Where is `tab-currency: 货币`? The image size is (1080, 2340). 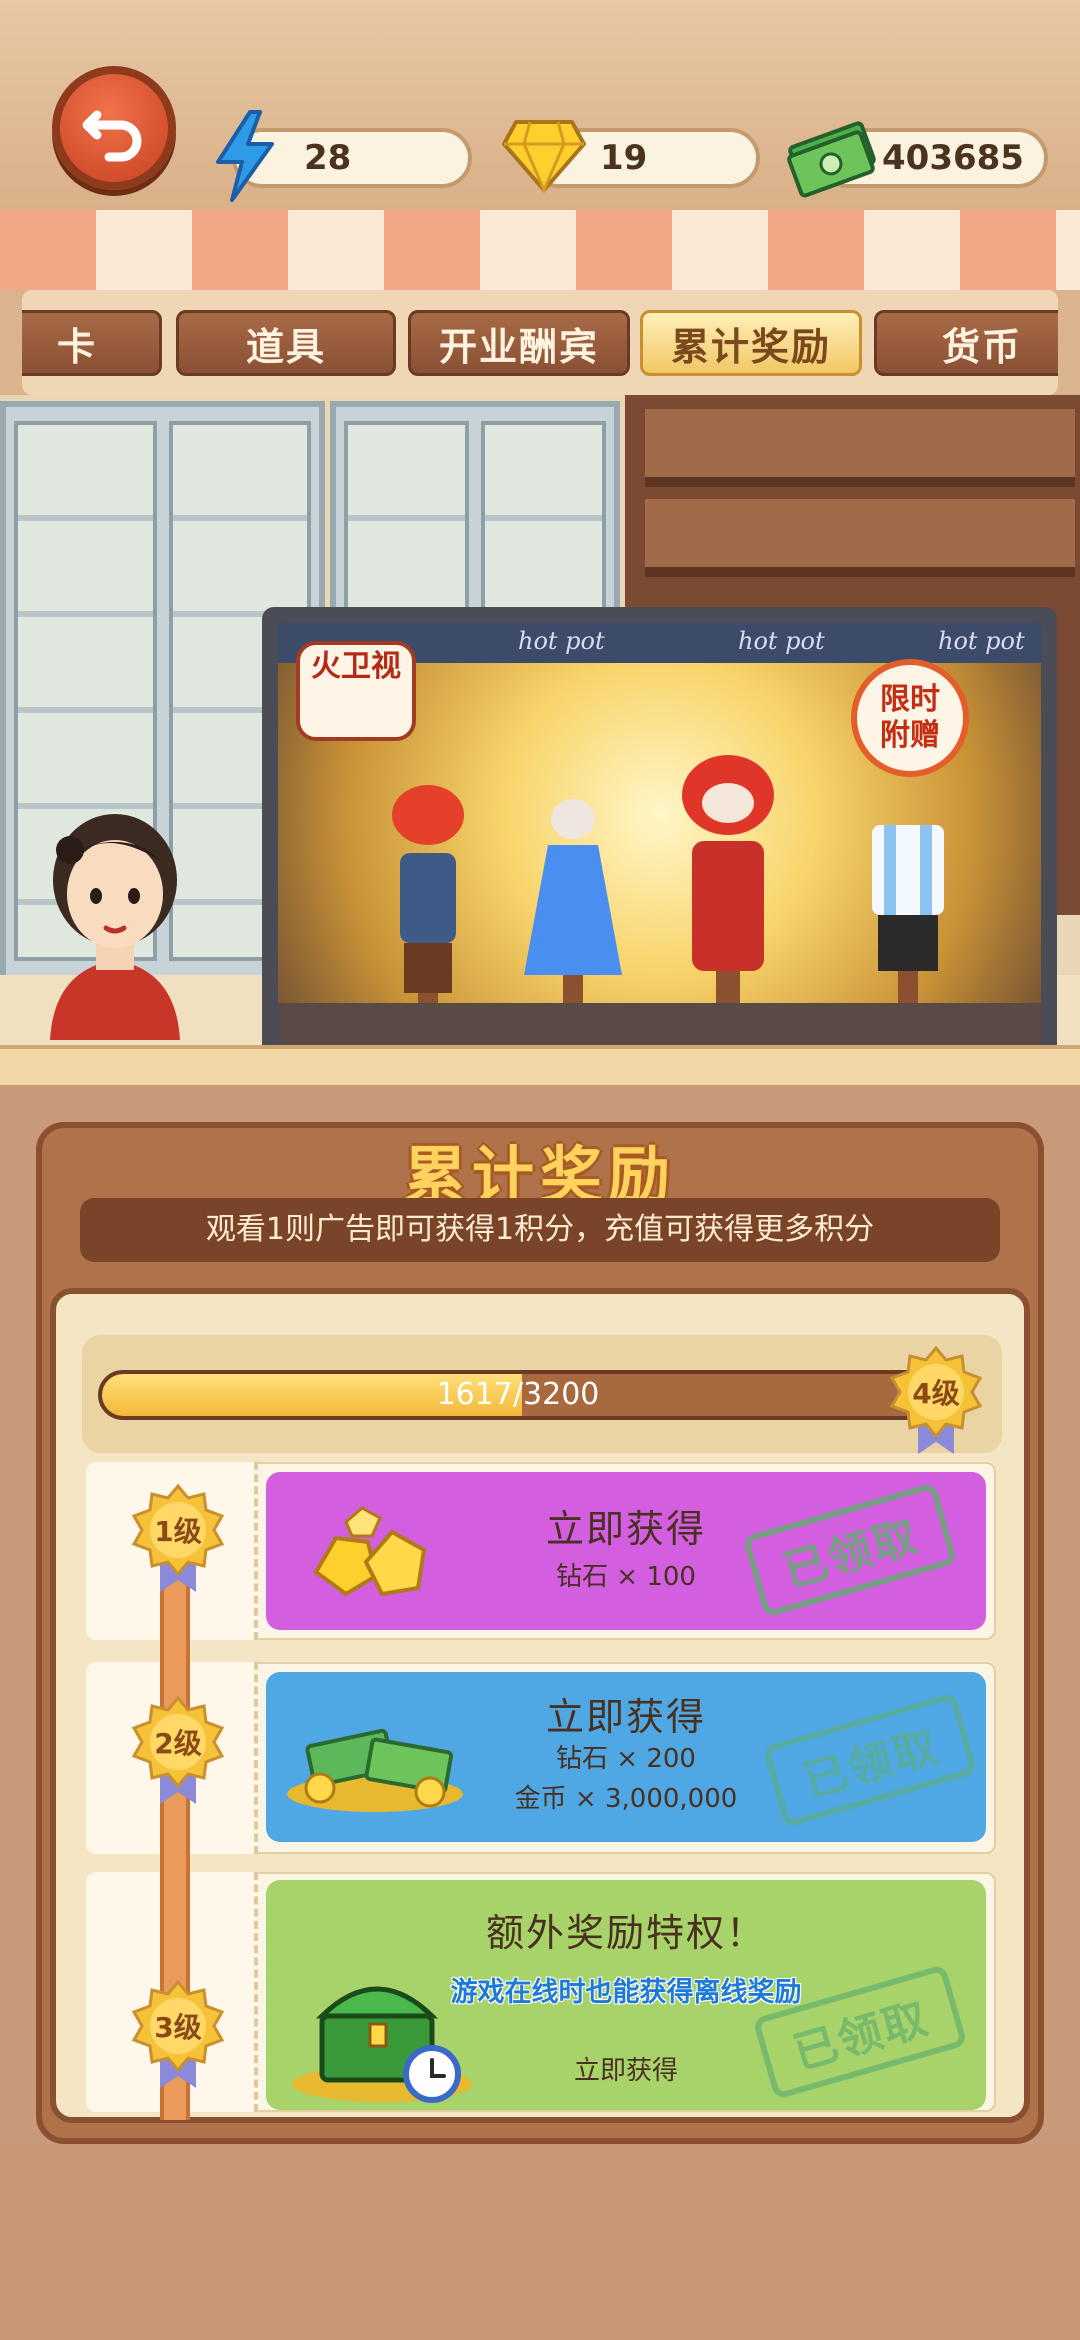
tab-currency: 货币 is located at coordinates (966, 343).